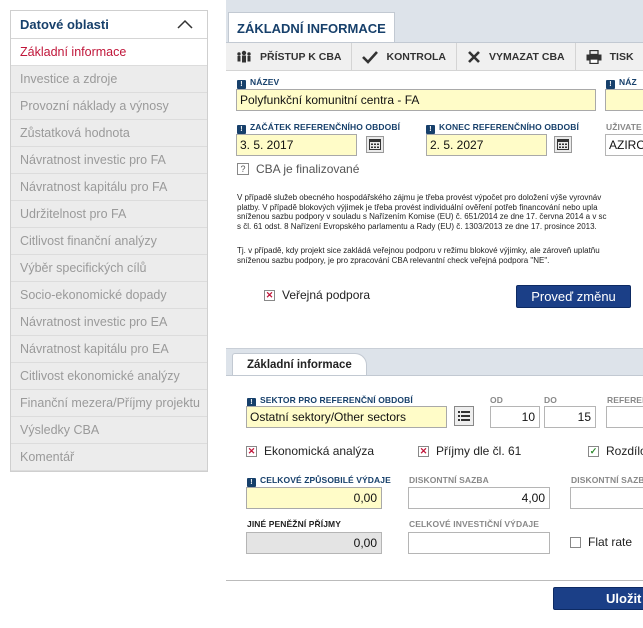 This screenshot has width=643, height=628. I want to click on user-label: UŽIVATE, so click(624, 127).